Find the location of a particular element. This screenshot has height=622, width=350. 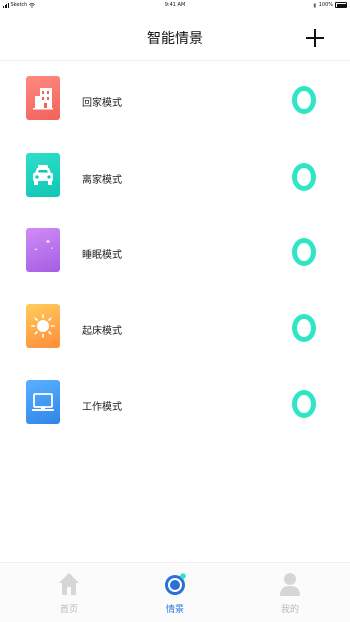

status-time: 9:41 AM is located at coordinates (175, 5).